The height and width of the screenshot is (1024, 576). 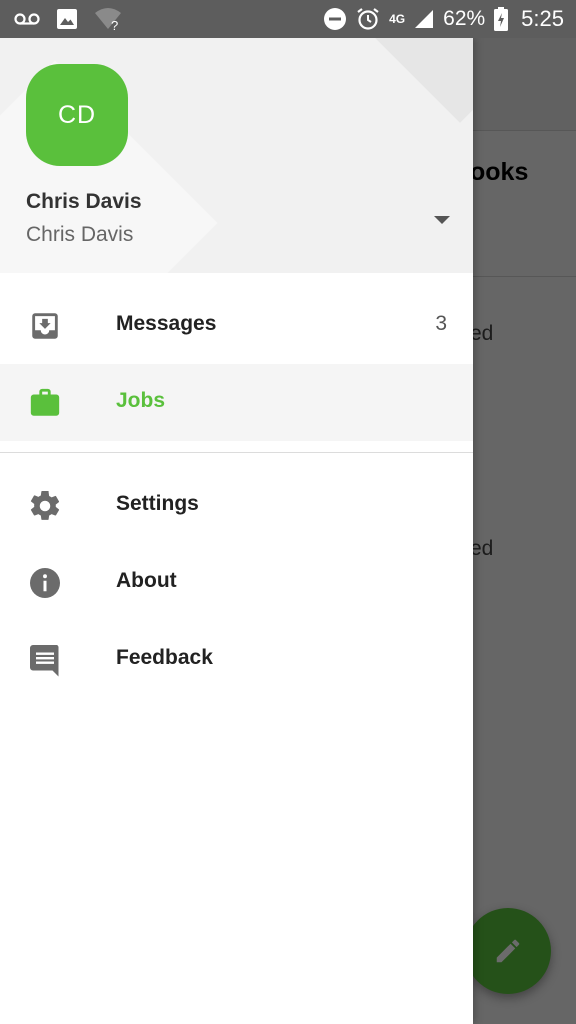 What do you see at coordinates (45, 403) in the screenshot?
I see `briefcase-icon` at bounding box center [45, 403].